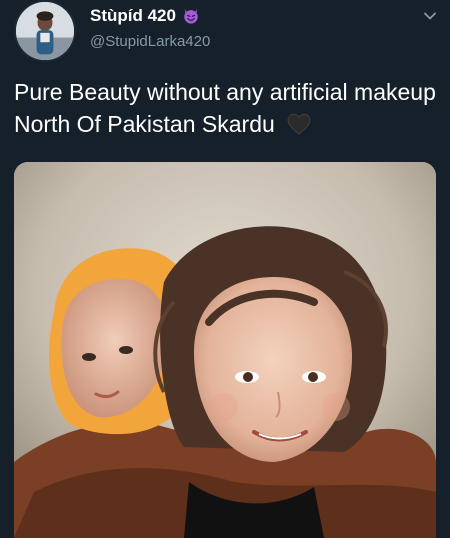 The width and height of the screenshot is (450, 538). I want to click on smiling-devil-icon, so click(191, 16).